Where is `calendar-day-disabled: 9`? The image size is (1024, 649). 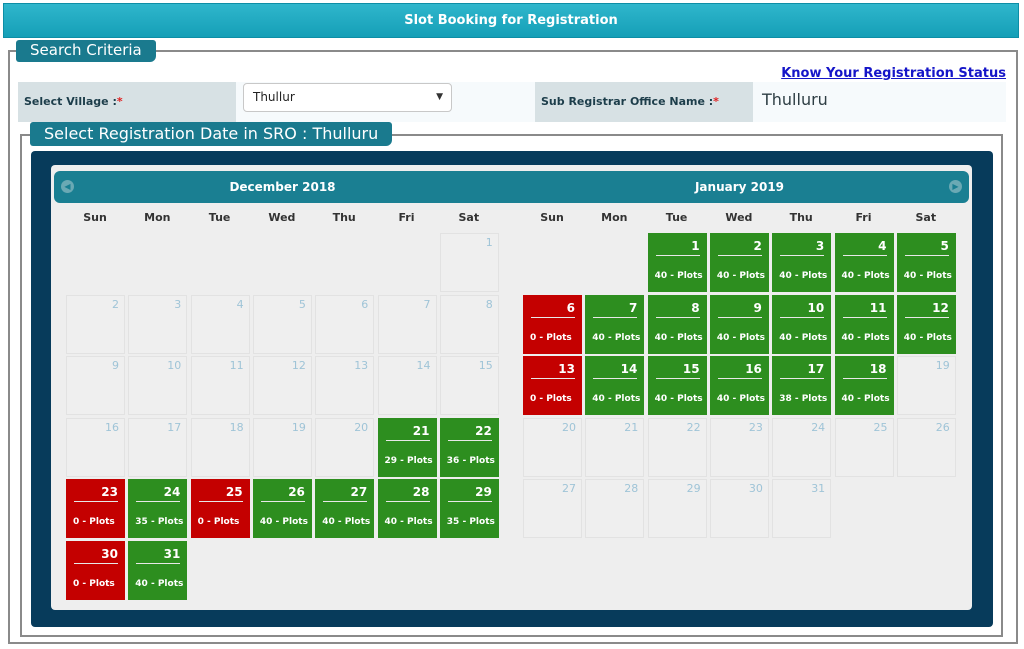
calendar-day-disabled: 9 is located at coordinates (95, 385).